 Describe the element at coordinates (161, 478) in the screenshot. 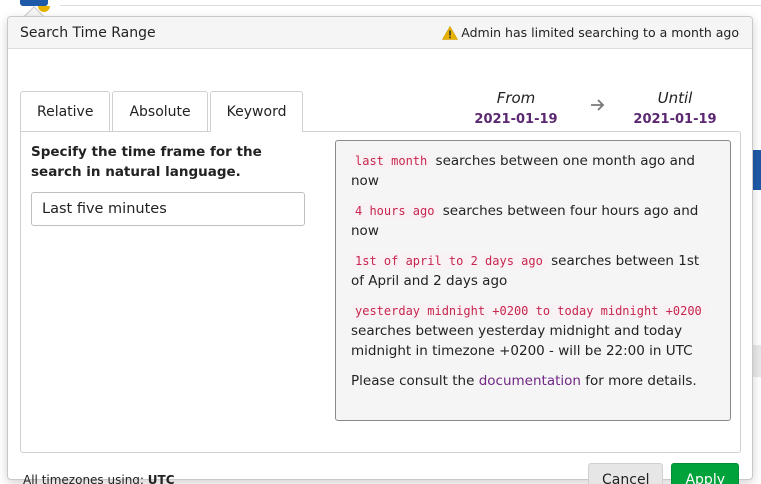

I see `timezone-value: UTC` at that location.